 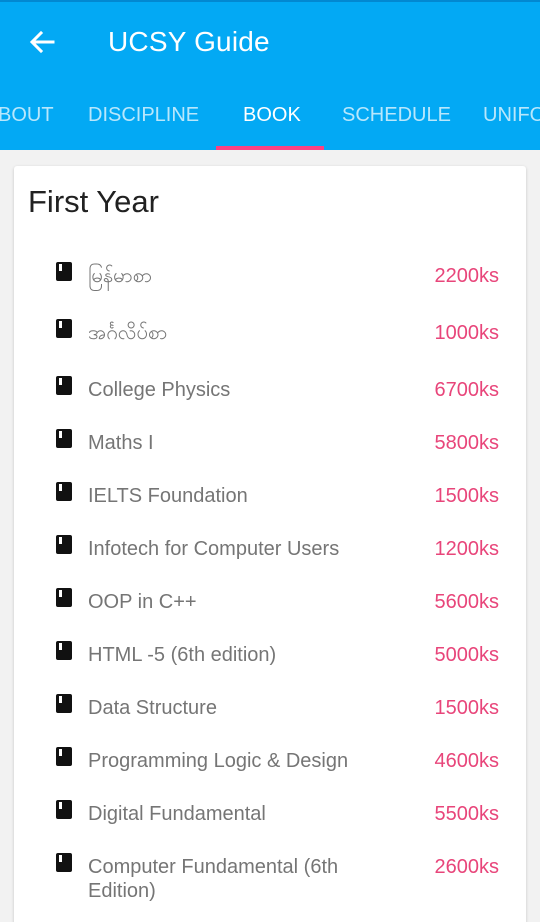 What do you see at coordinates (120, 276) in the screenshot?
I see `book-name: မြန်မာစာ` at bounding box center [120, 276].